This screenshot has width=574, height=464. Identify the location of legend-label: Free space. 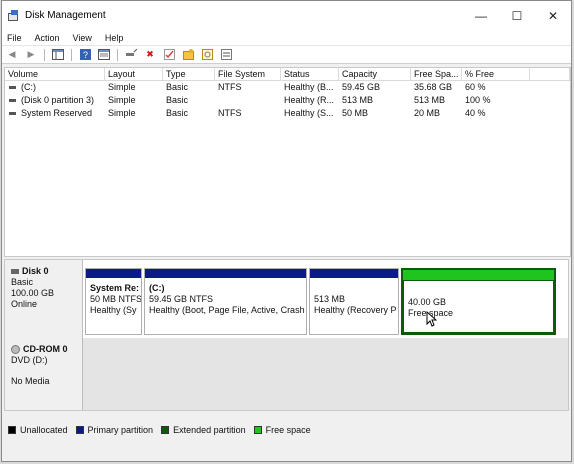
(288, 429).